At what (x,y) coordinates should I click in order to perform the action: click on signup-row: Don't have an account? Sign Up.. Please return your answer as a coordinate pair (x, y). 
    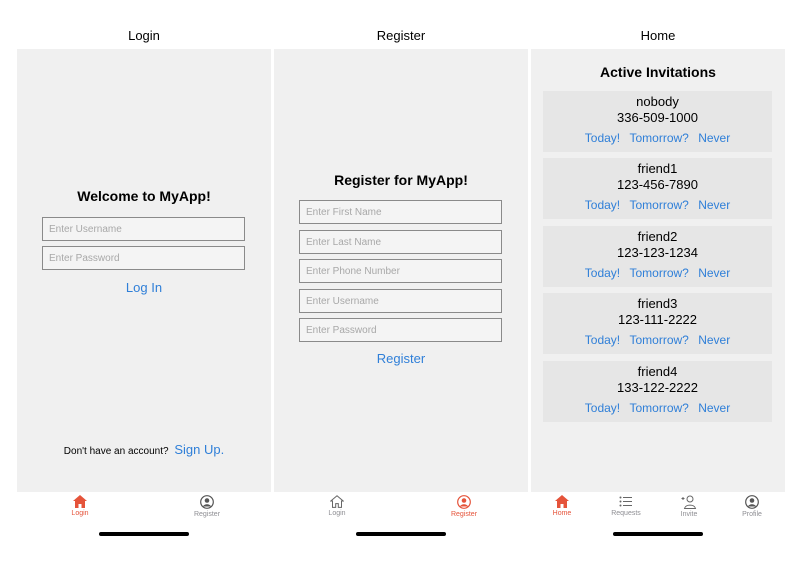
    Looking at the image, I should click on (144, 449).